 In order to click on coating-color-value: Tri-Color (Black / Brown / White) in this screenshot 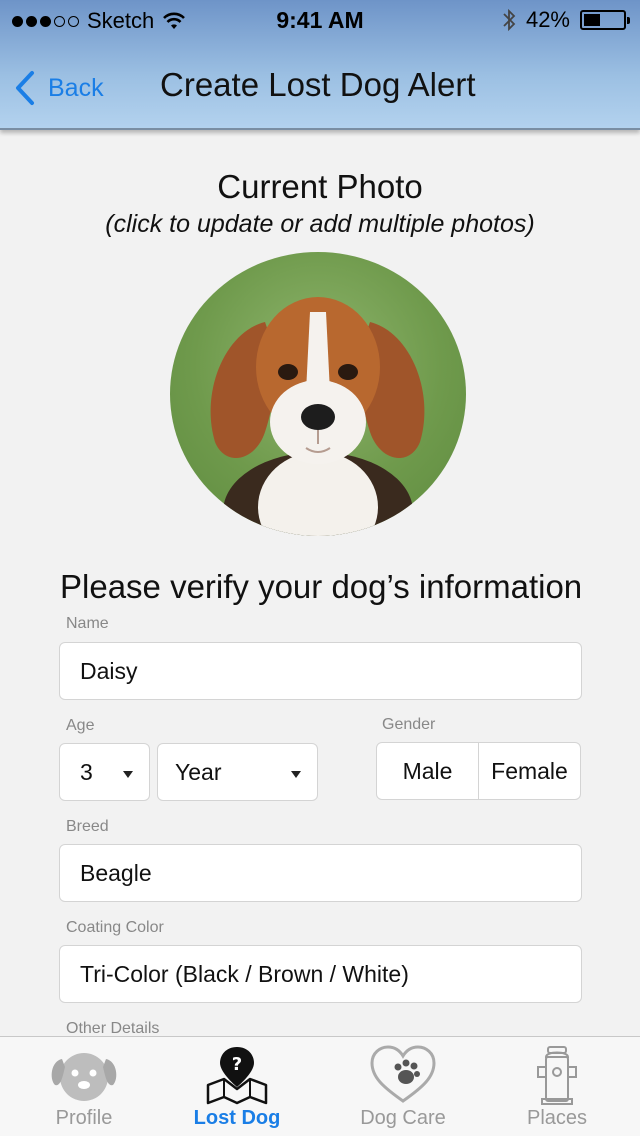, I will do `click(244, 973)`.